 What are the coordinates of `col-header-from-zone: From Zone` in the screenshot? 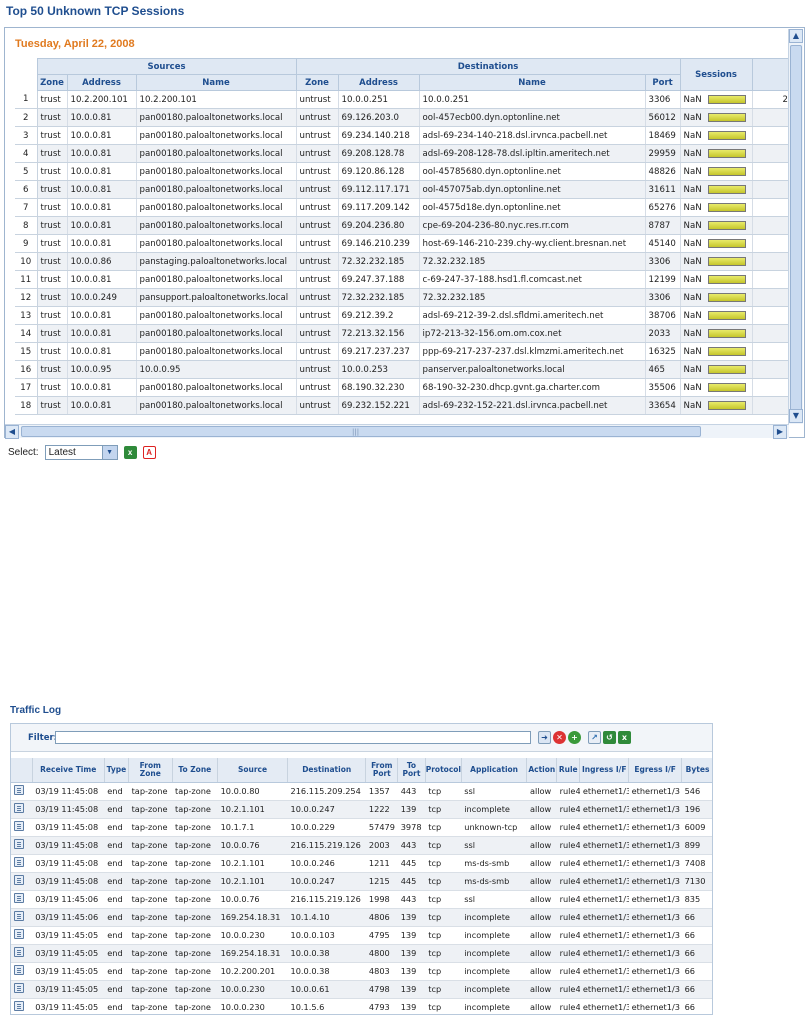 It's located at (150, 770).